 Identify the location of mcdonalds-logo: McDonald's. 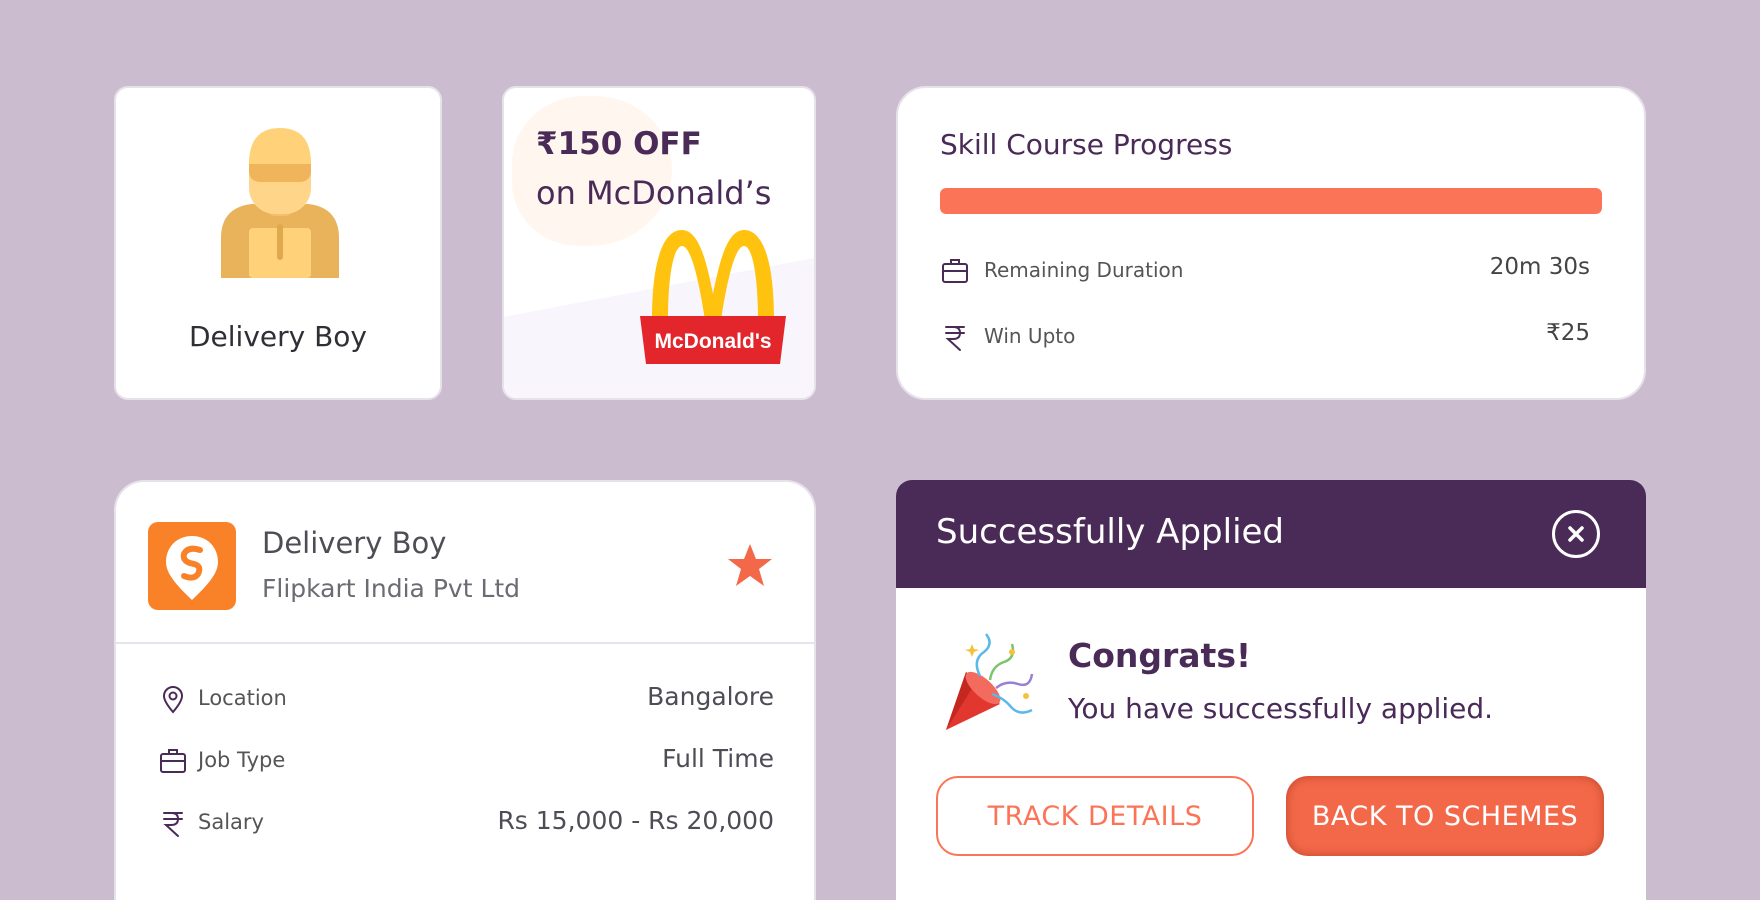
(713, 297).